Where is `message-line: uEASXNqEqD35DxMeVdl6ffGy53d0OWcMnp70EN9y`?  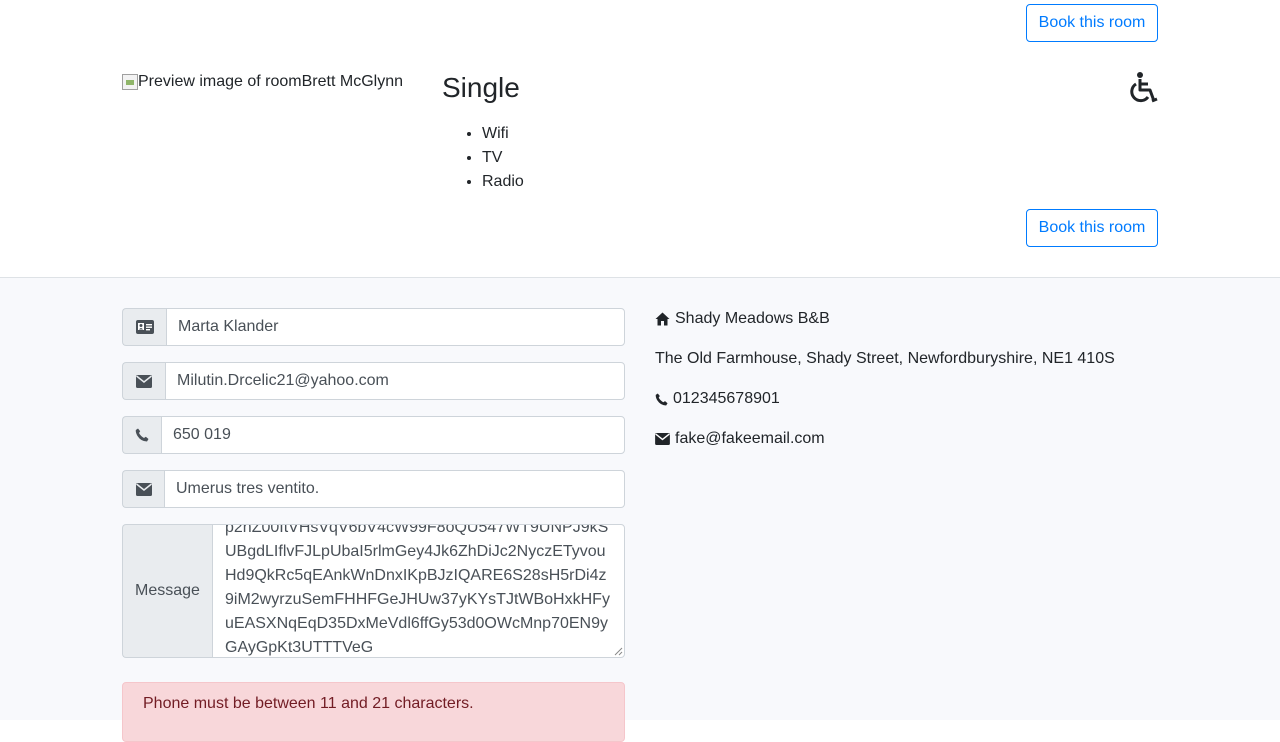 message-line: uEASXNqEqD35DxMeVdl6ffGy53d0OWcMnp70EN9y is located at coordinates (416, 623).